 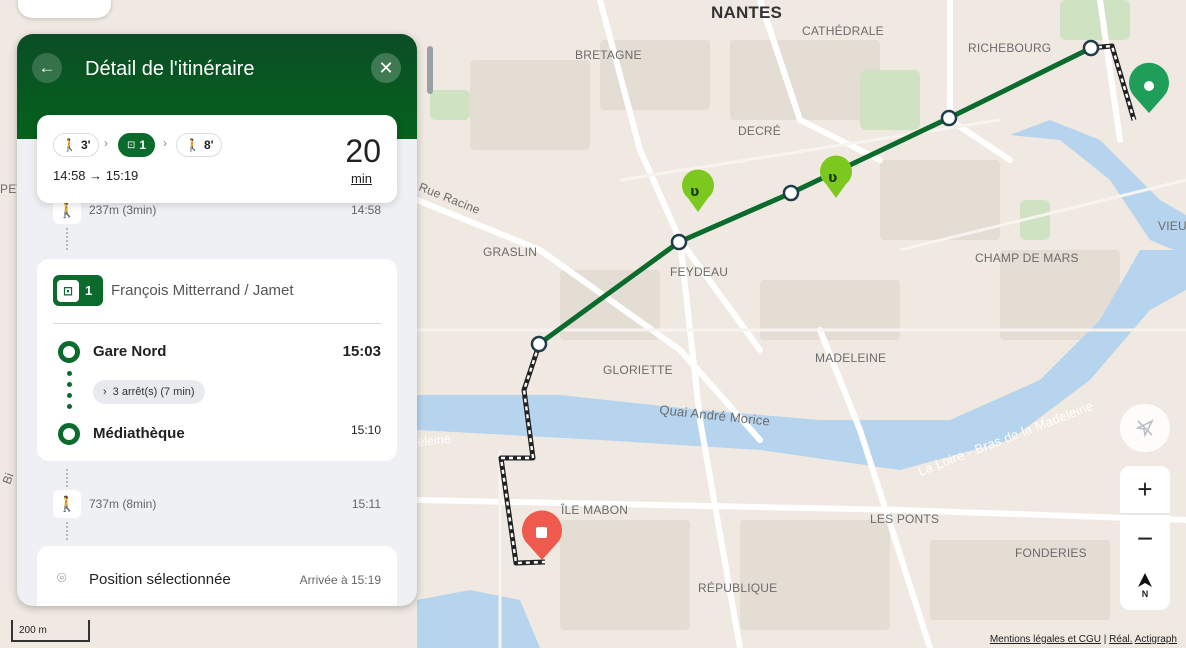 What do you see at coordinates (1156, 639) in the screenshot?
I see `actigraph-link: Actigraph` at bounding box center [1156, 639].